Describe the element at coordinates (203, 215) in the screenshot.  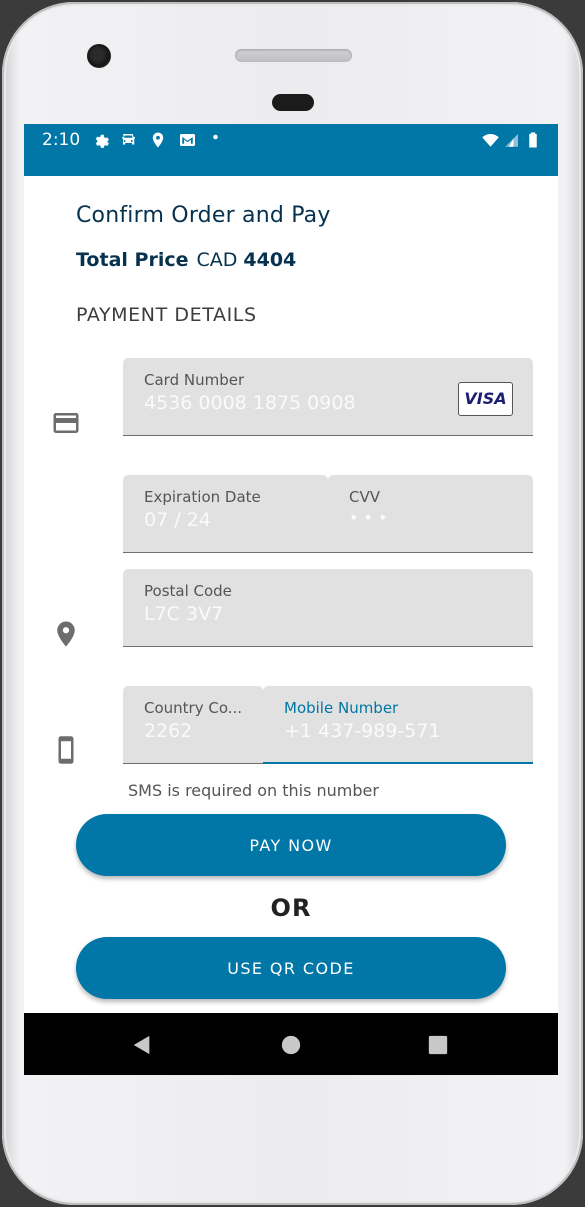
I see `page-title: Confirm Order and Pay` at that location.